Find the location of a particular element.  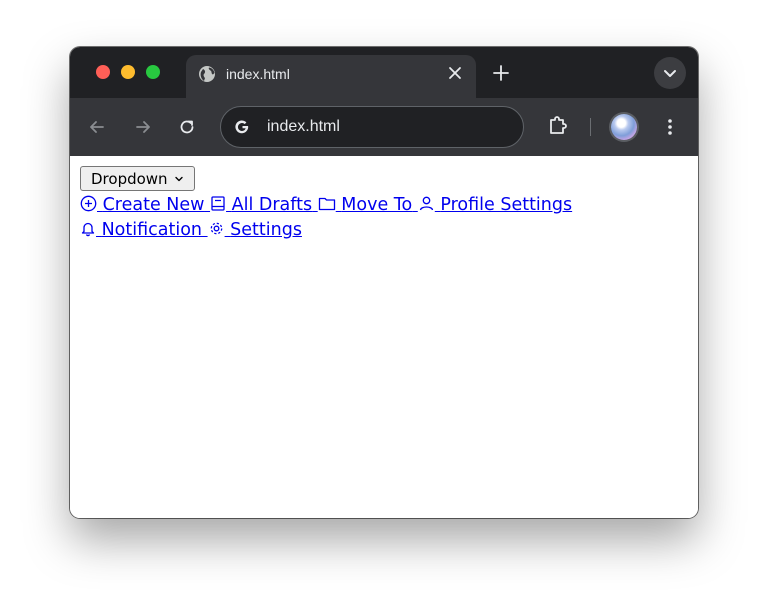

dropdown-button: Dropdown is located at coordinates (137, 178).